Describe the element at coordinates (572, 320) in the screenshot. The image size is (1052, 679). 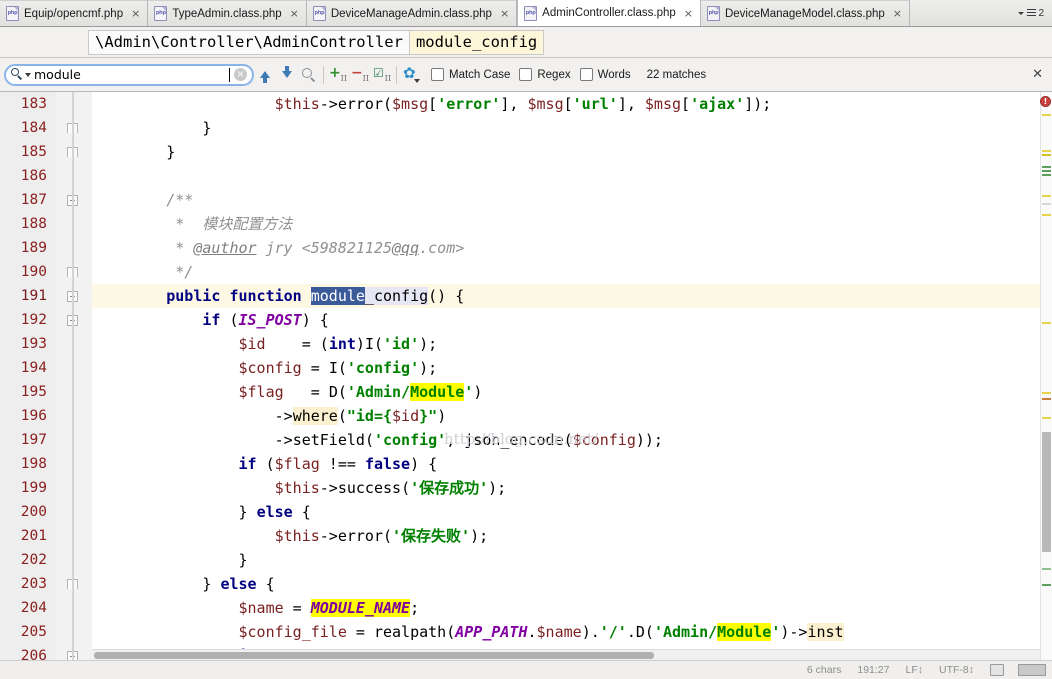
I see `code-line: if (IS_POST) {` at that location.